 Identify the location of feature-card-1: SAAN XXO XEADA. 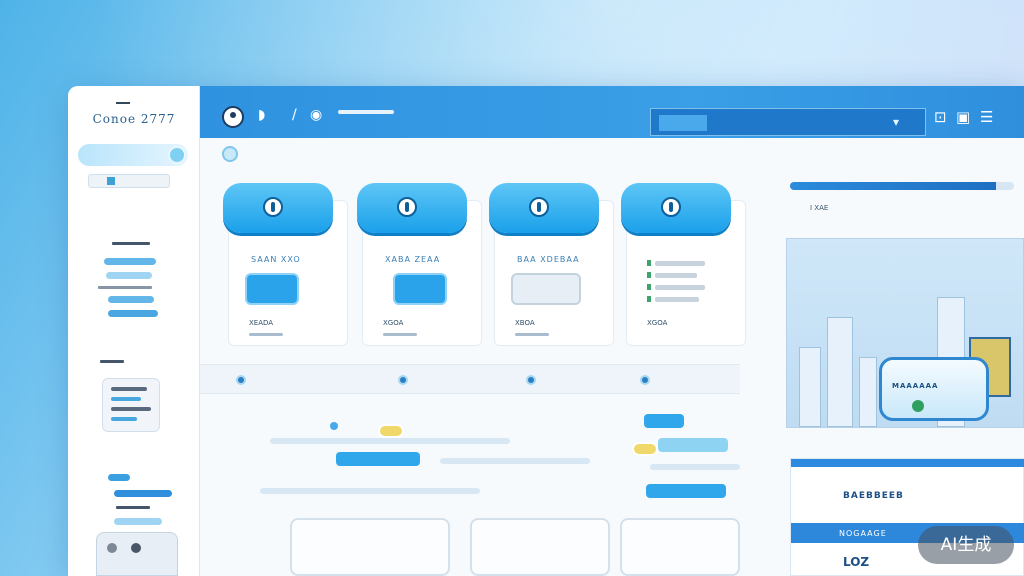
(285, 264).